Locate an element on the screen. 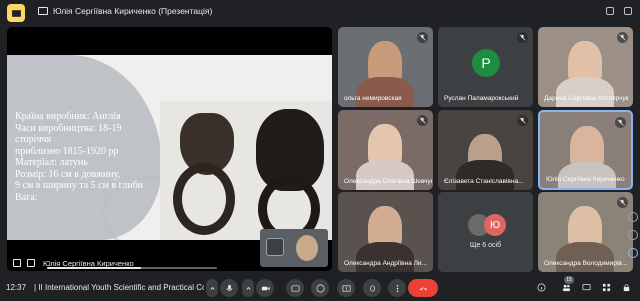 This screenshot has height=301, width=640. presentation-title: Юлія Сергіївна Кириченко (Презентація) is located at coordinates (125, 11).